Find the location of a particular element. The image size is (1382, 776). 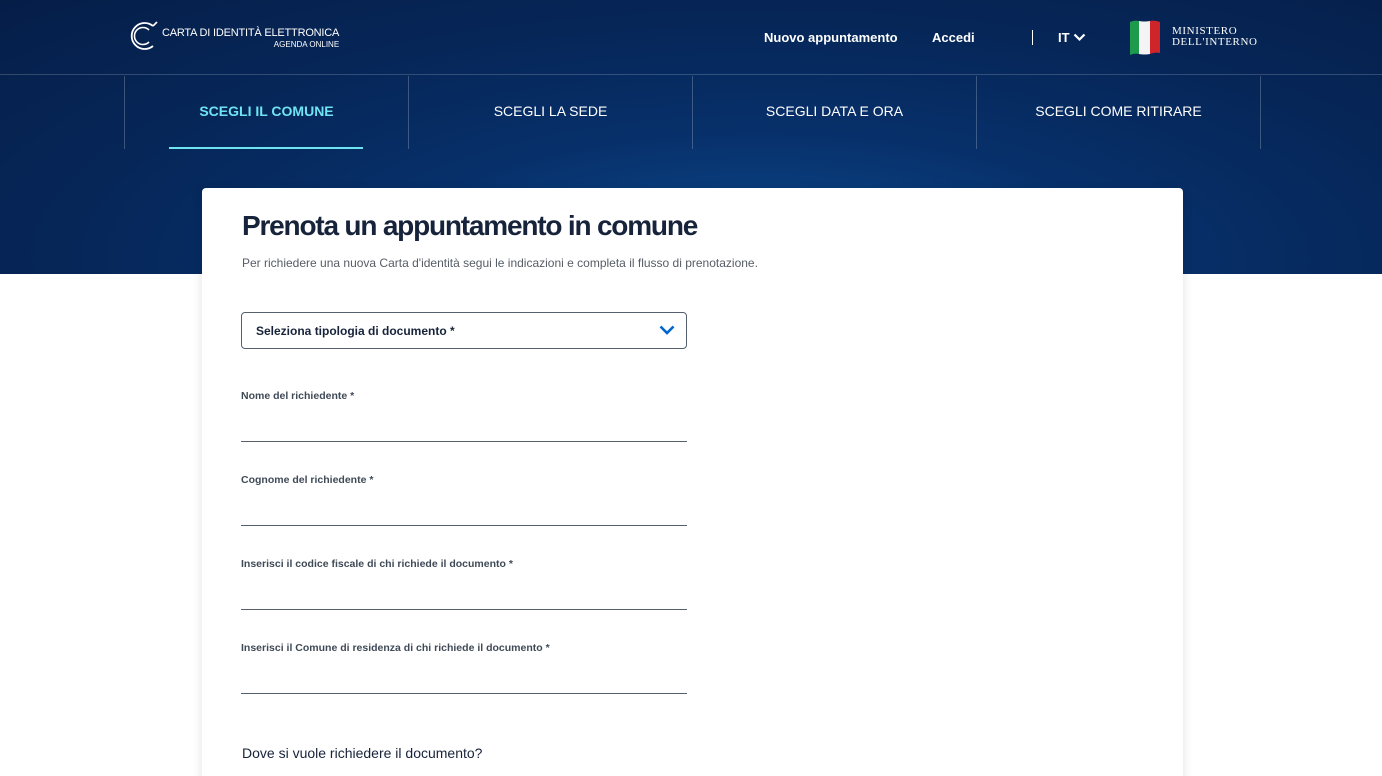

first-name-field is located at coordinates (464, 427).